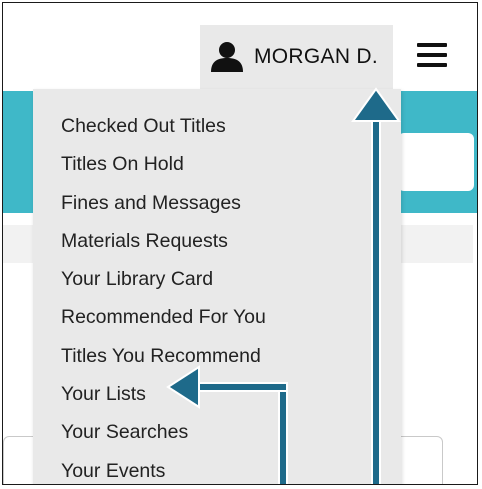 The image size is (482, 489). I want to click on arrow-to-your-lists, so click(227, 424).